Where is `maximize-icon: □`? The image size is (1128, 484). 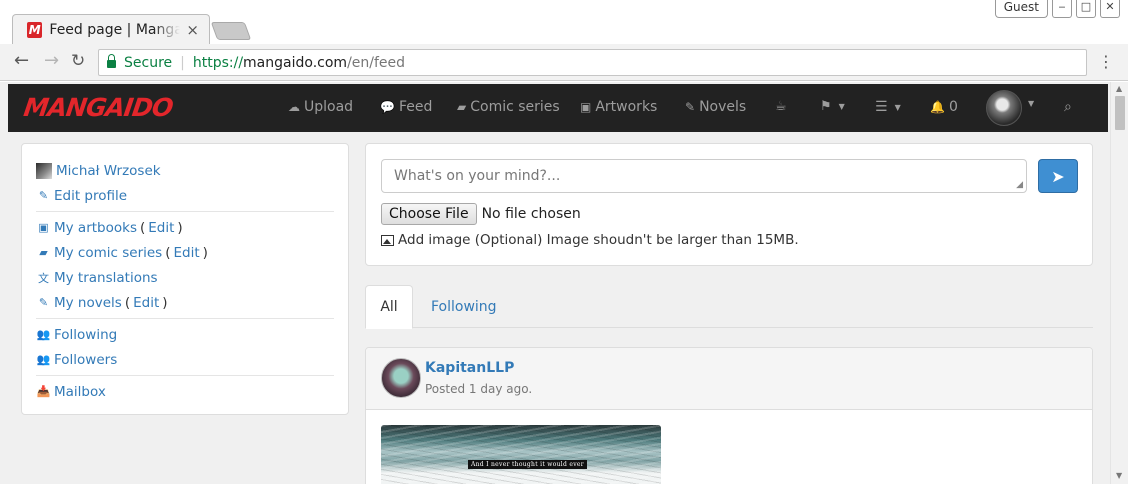
maximize-icon: □ is located at coordinates (1086, 9).